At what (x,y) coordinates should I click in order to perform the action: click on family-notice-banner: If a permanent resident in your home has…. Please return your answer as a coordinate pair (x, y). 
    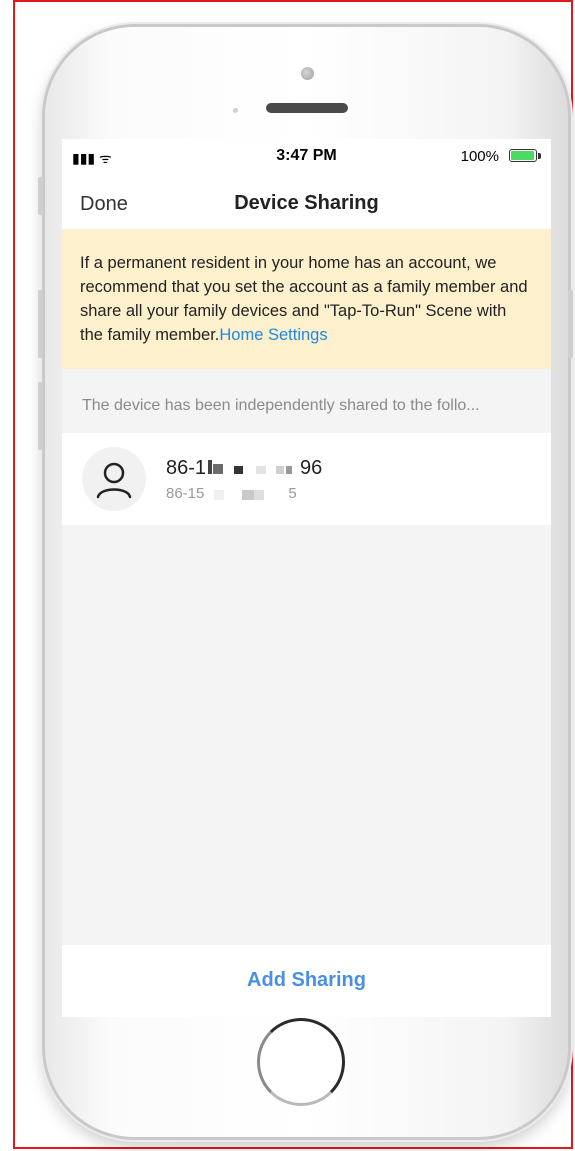
    Looking at the image, I should click on (306, 299).